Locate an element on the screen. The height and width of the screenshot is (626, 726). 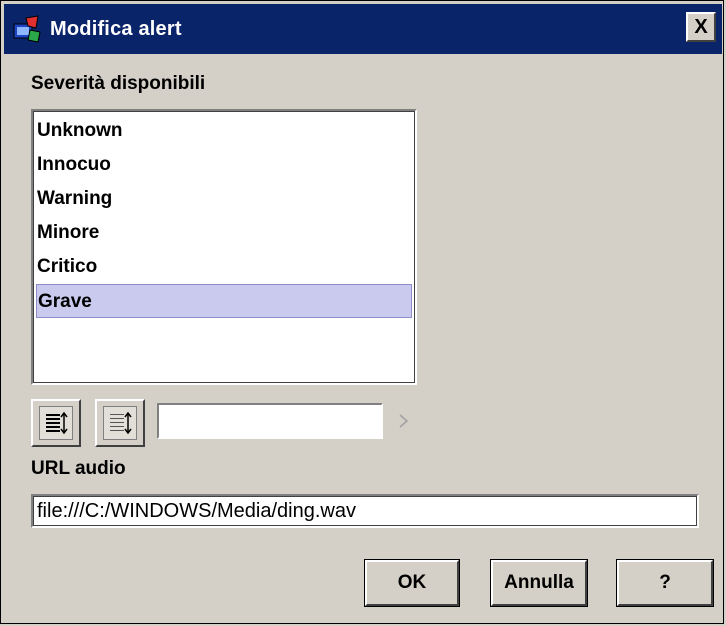
list-item-minore: Minore is located at coordinates (224, 233).